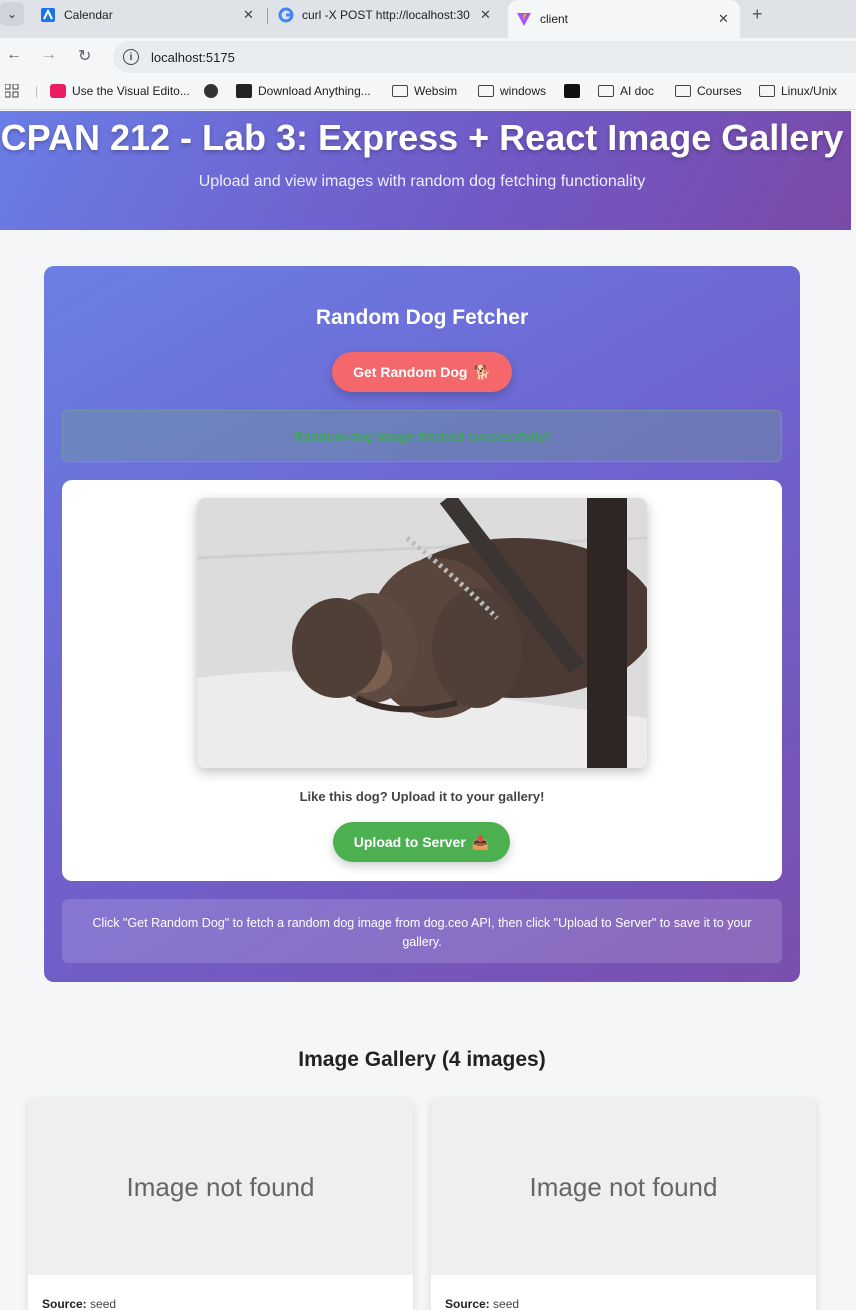 This screenshot has height=1310, width=856. I want to click on button-label: Upload to Server, so click(409, 842).